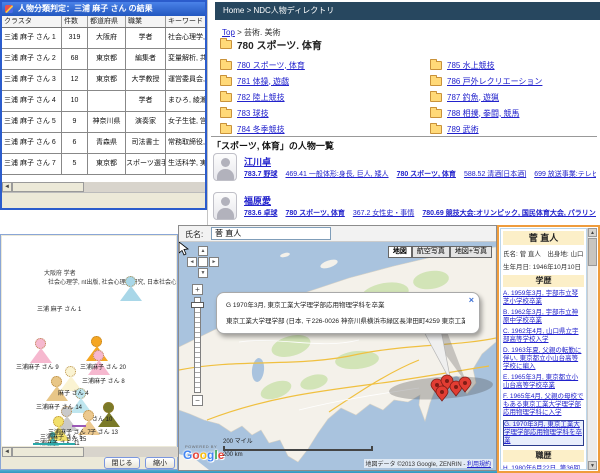  Describe the element at coordinates (103, 38) in the screenshot. I see `table-row: 三浦 麻子 さん 1319大阪府学者社会心理学, nt出版, 社会心理学研究` at that location.